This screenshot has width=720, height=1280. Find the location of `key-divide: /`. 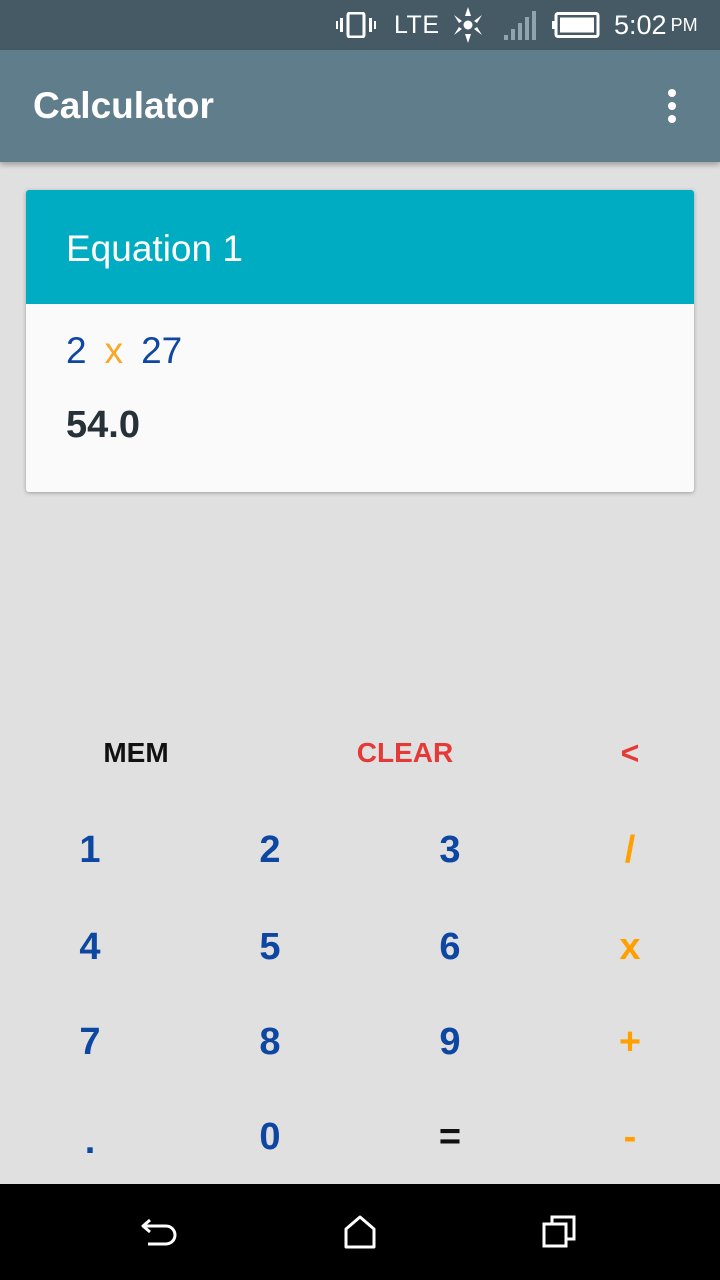

key-divide: / is located at coordinates (630, 850).